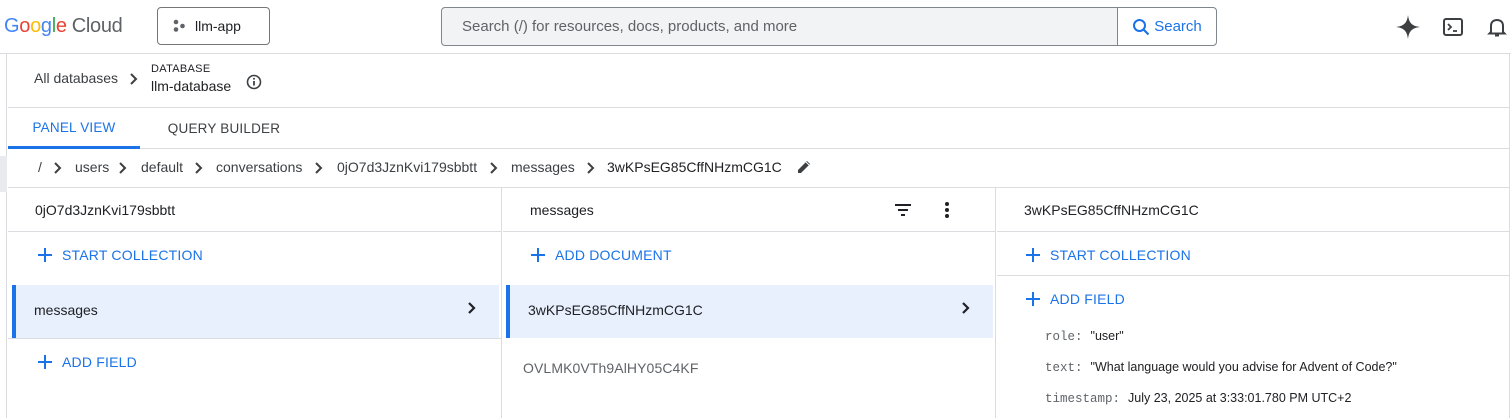 The height and width of the screenshot is (418, 1511). Describe the element at coordinates (92, 167) in the screenshot. I see `path-segment-users: users` at that location.